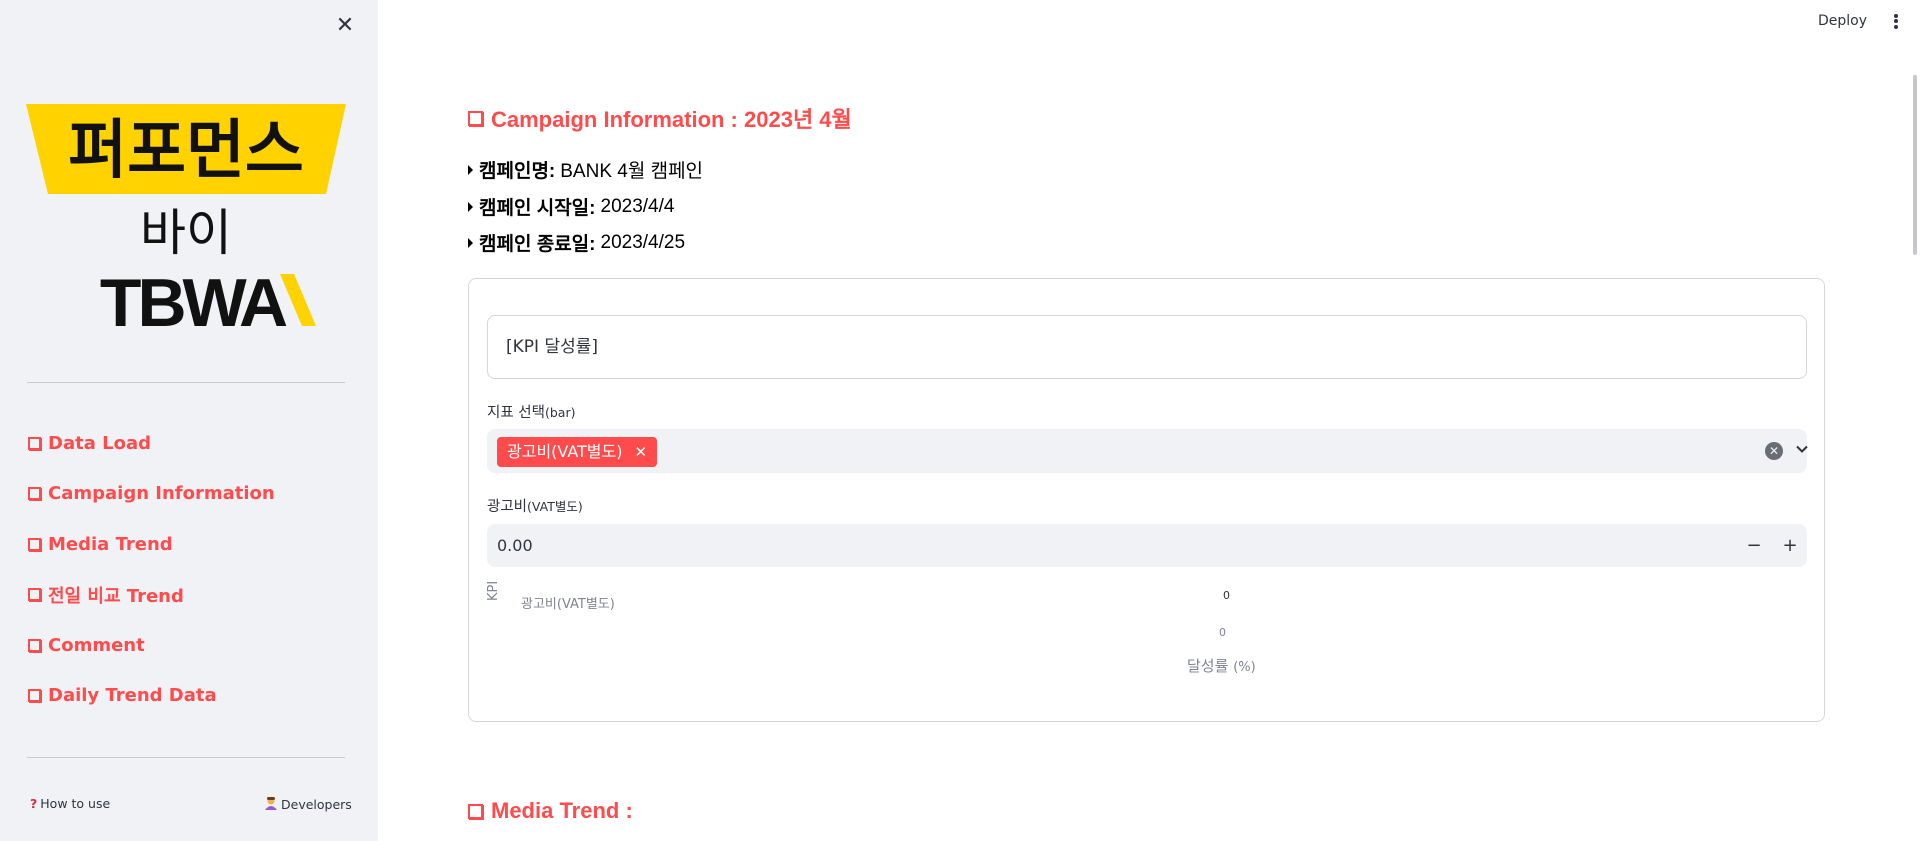 The height and width of the screenshot is (841, 1920). What do you see at coordinates (1790, 545) in the screenshot?
I see `increment-button: +` at bounding box center [1790, 545].